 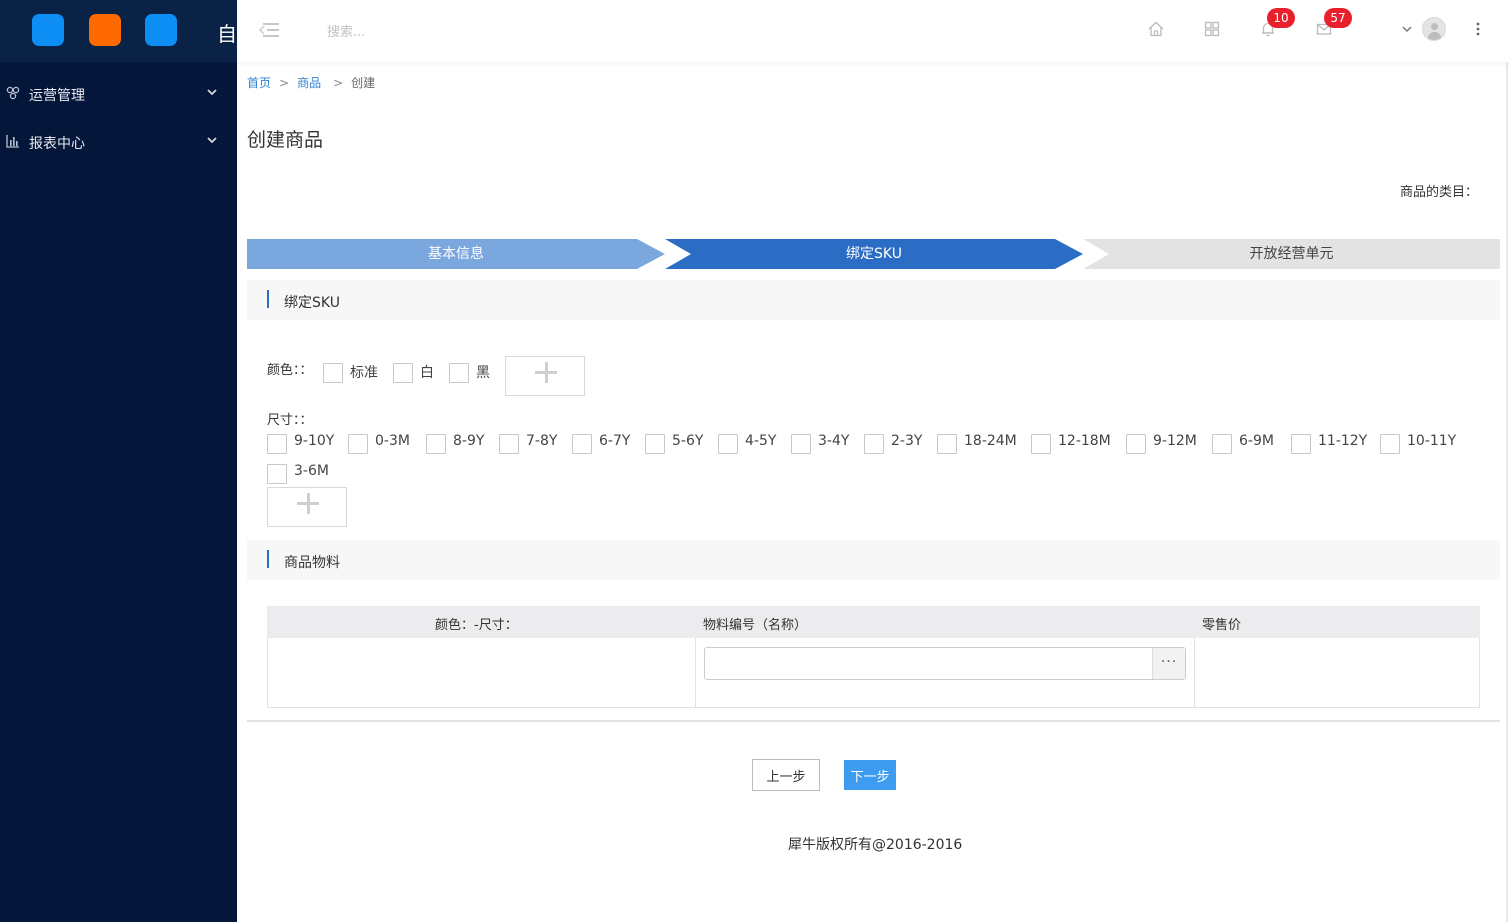 What do you see at coordinates (615, 441) in the screenshot?
I see `checkbox-label: 6-7Y` at bounding box center [615, 441].